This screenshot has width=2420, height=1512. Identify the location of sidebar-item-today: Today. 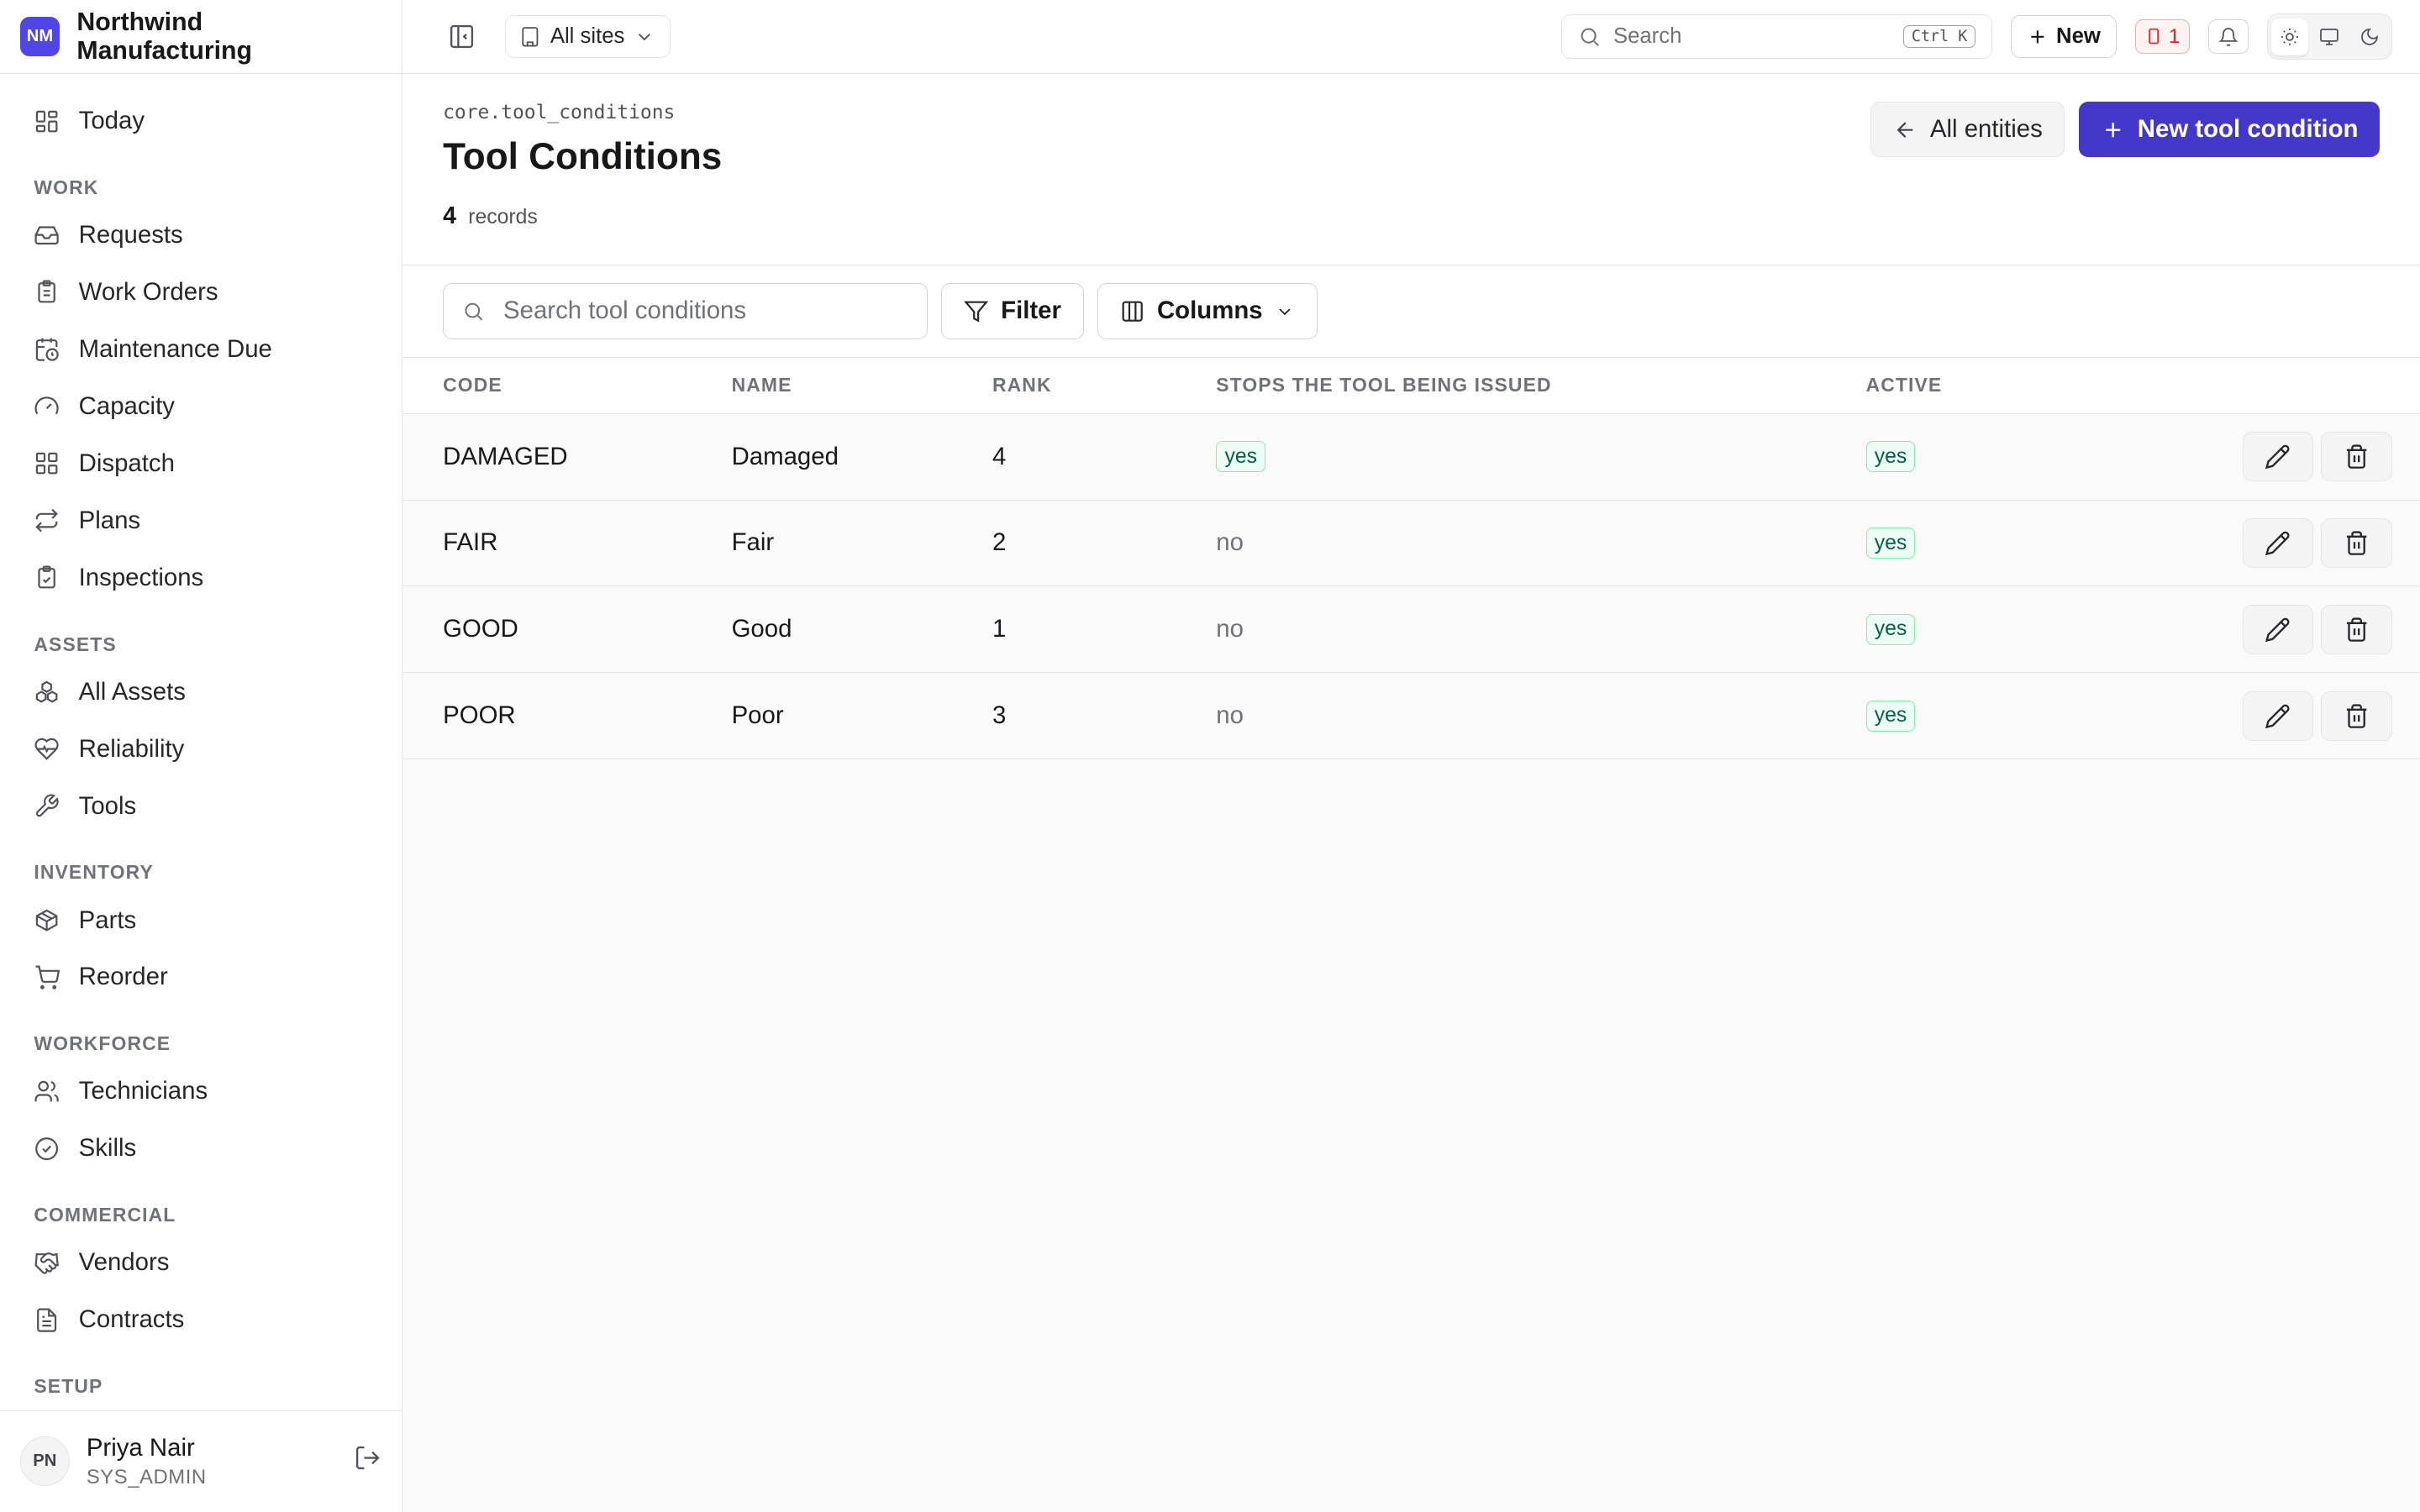
(200, 121).